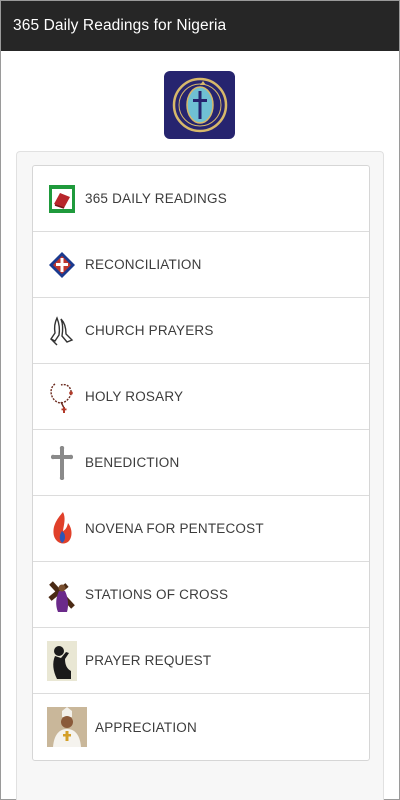  I want to click on app-title-bar: 365 Daily Readings for Nigeria, so click(200, 26).